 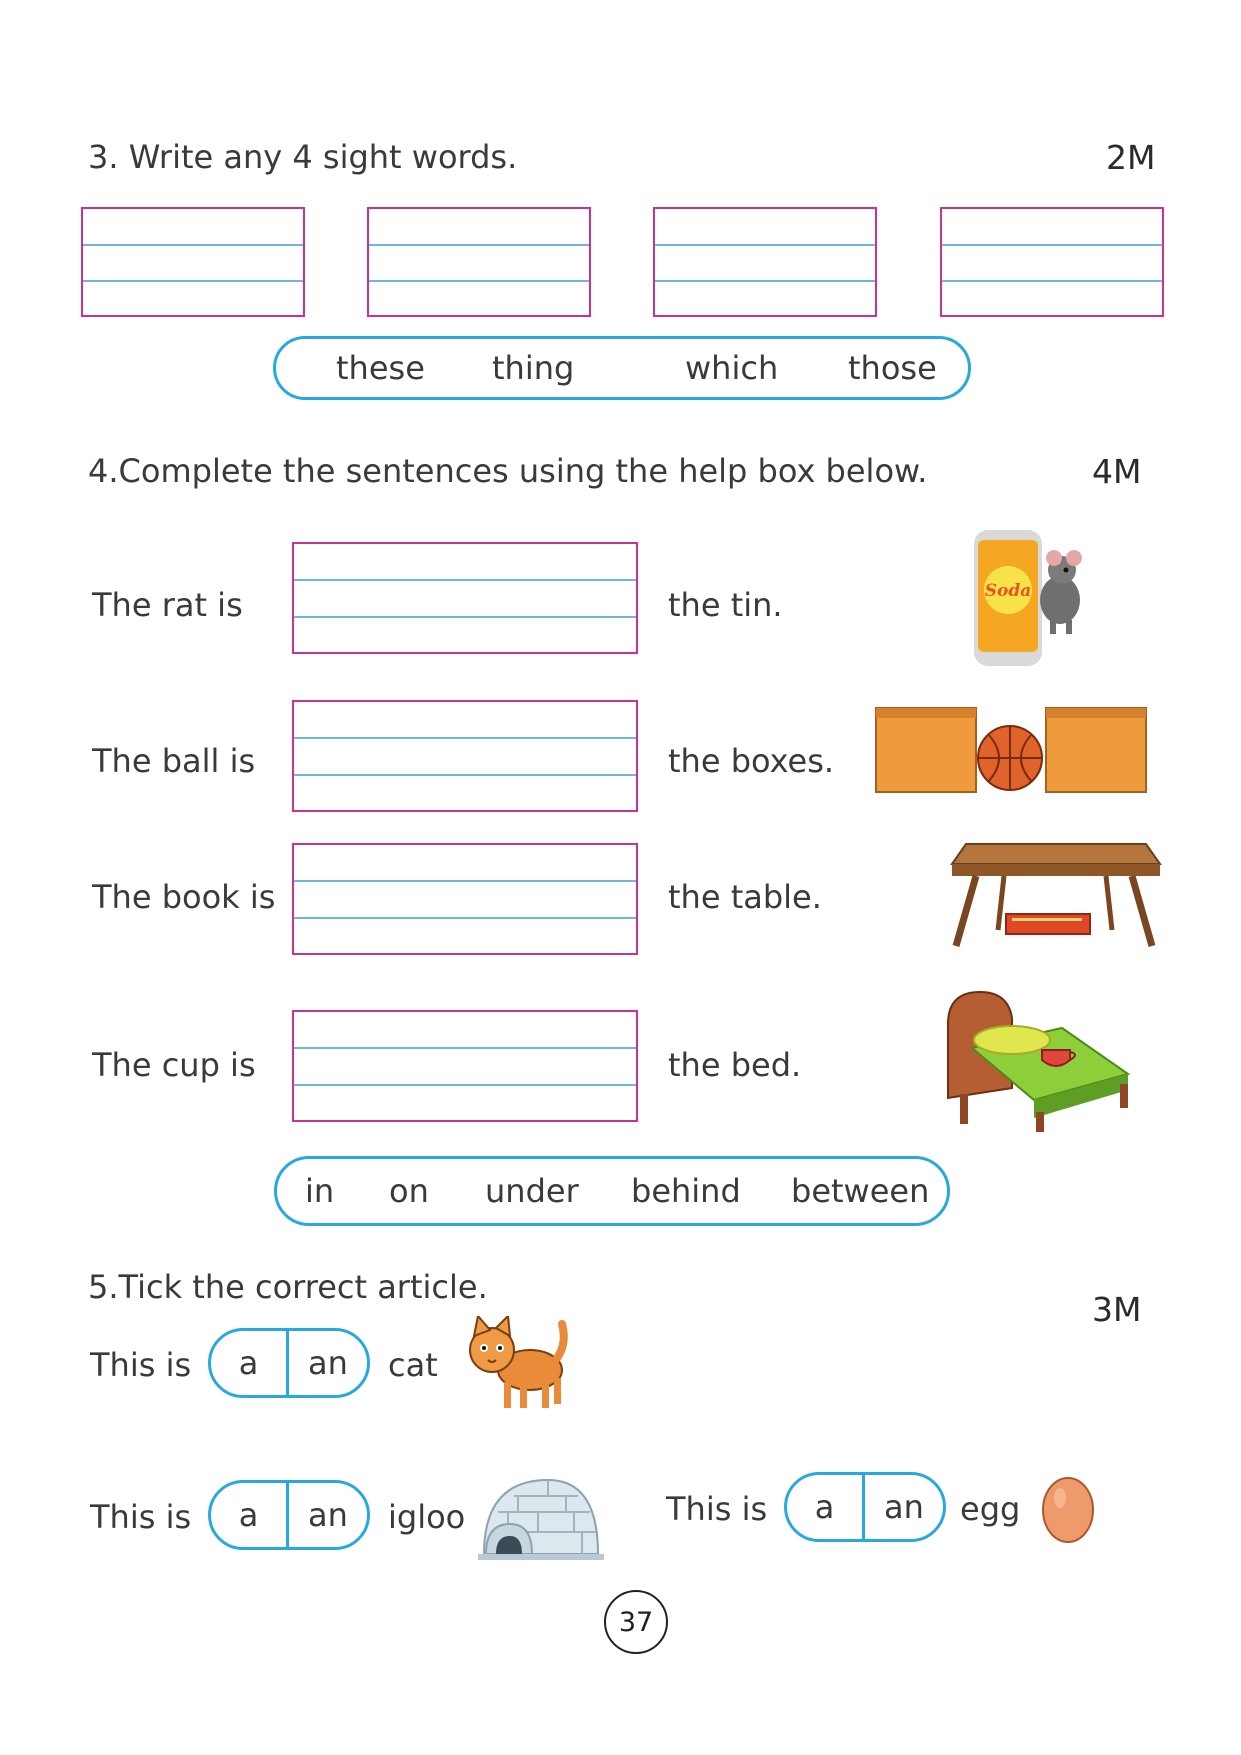 I want to click on help-word-under: under, so click(x=532, y=1191).